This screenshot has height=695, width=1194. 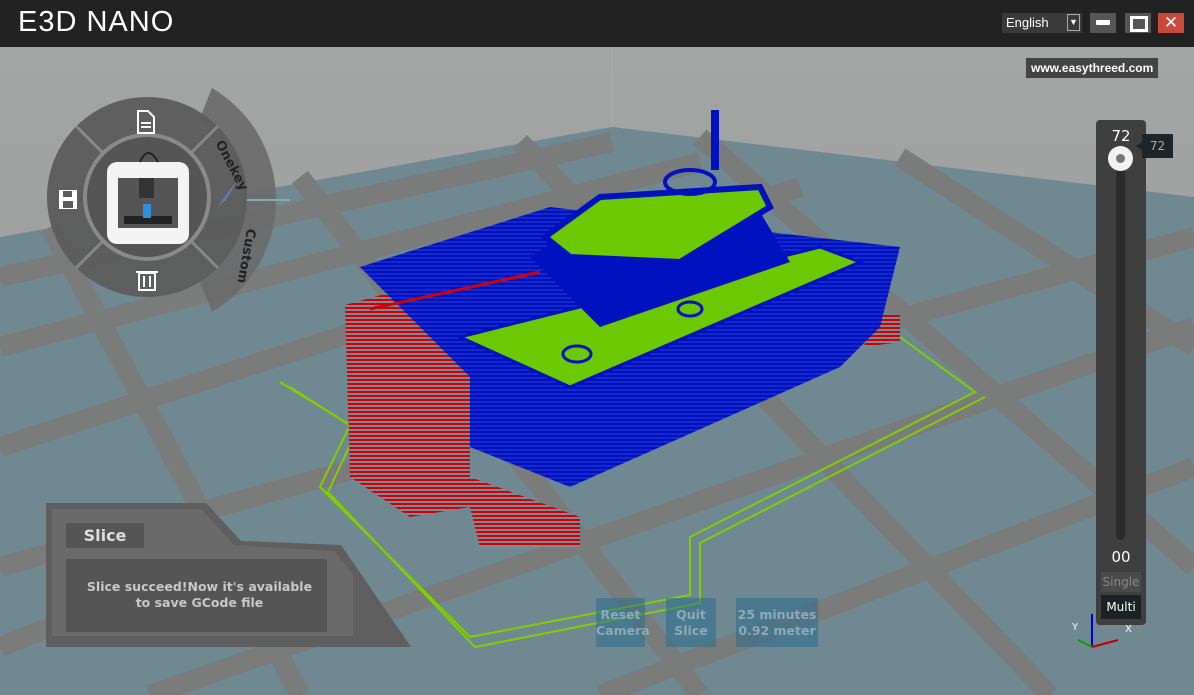 What do you see at coordinates (1103, 634) in the screenshot?
I see `axis-gizmo: Y X` at bounding box center [1103, 634].